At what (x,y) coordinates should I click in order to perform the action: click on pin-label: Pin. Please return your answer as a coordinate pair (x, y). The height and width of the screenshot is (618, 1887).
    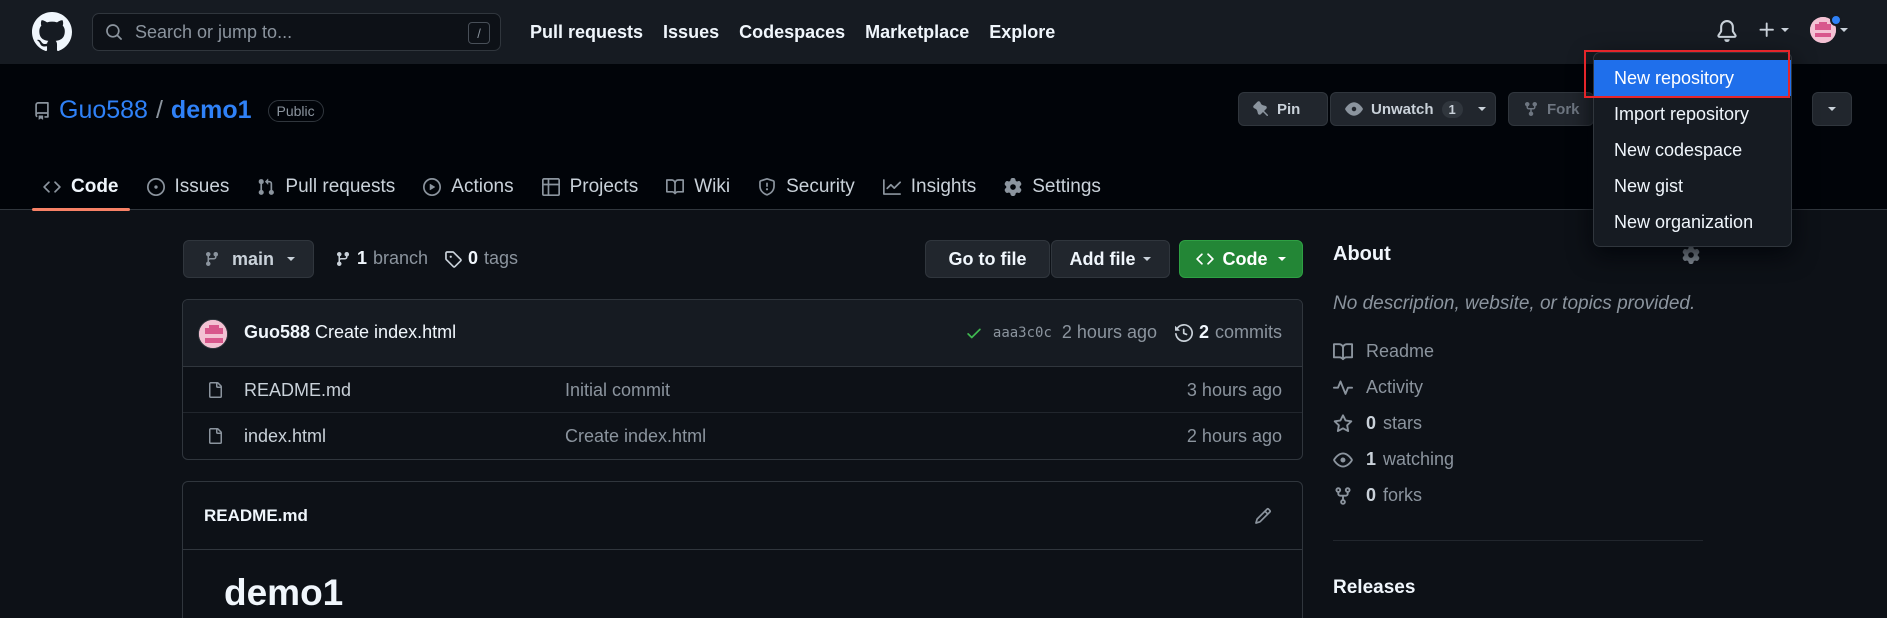
    Looking at the image, I should click on (1289, 109).